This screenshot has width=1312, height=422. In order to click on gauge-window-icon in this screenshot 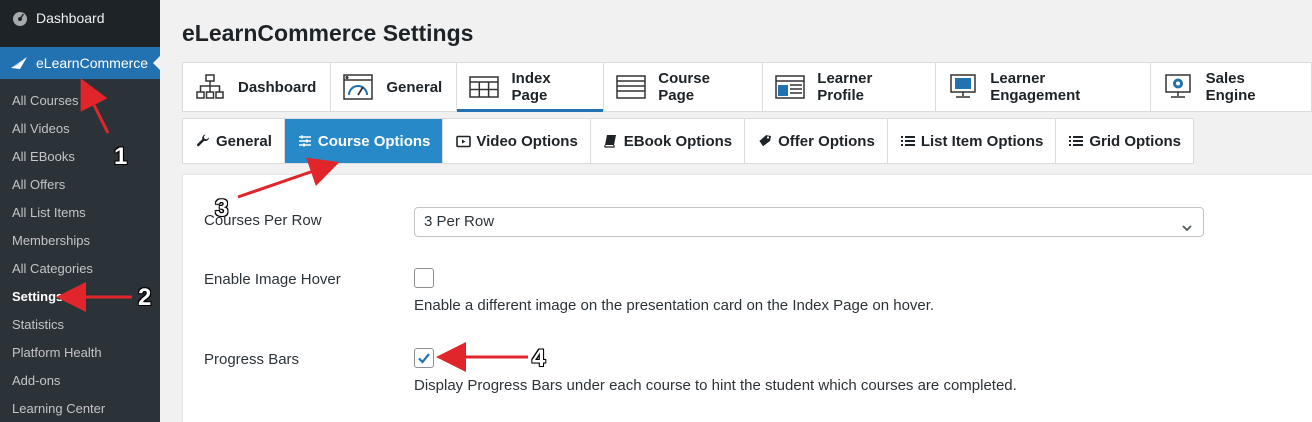, I will do `click(358, 87)`.